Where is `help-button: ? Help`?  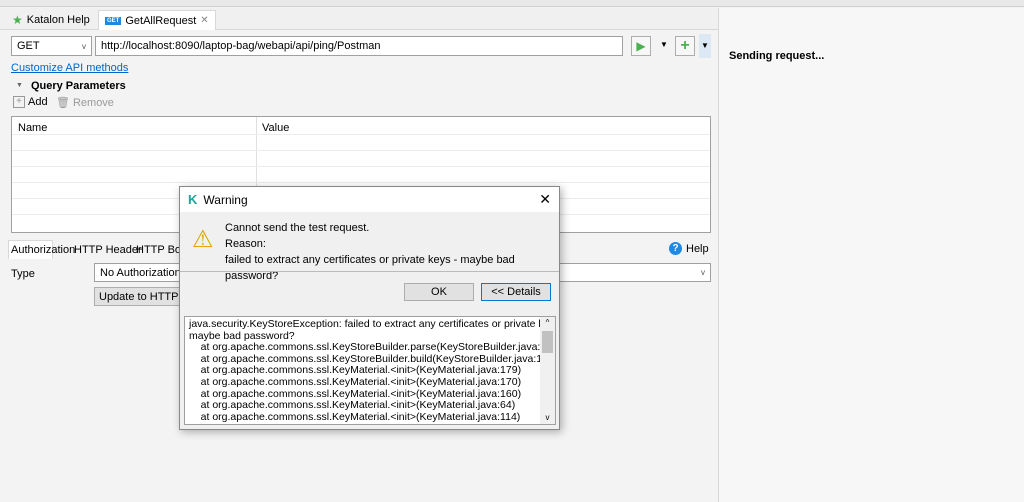 help-button: ? Help is located at coordinates (689, 248).